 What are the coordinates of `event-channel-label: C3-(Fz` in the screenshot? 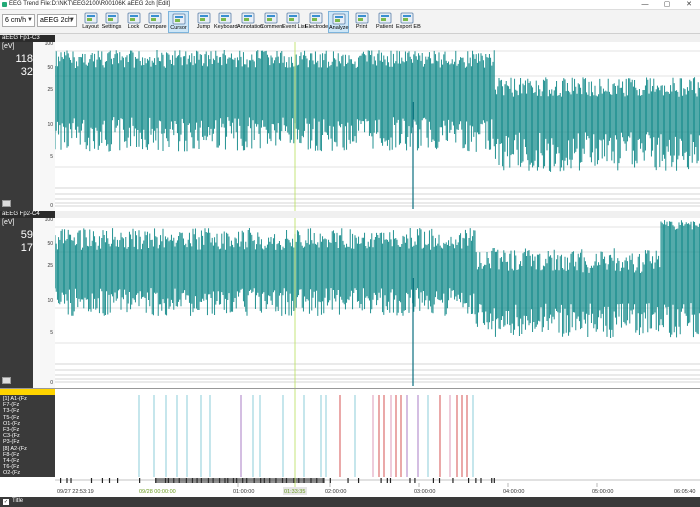 It's located at (11, 436).